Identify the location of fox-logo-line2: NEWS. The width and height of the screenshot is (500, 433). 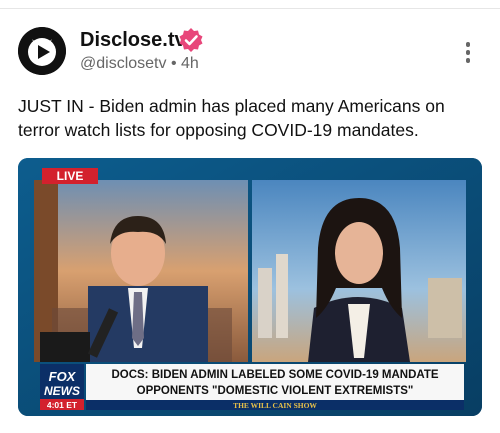
(62, 391).